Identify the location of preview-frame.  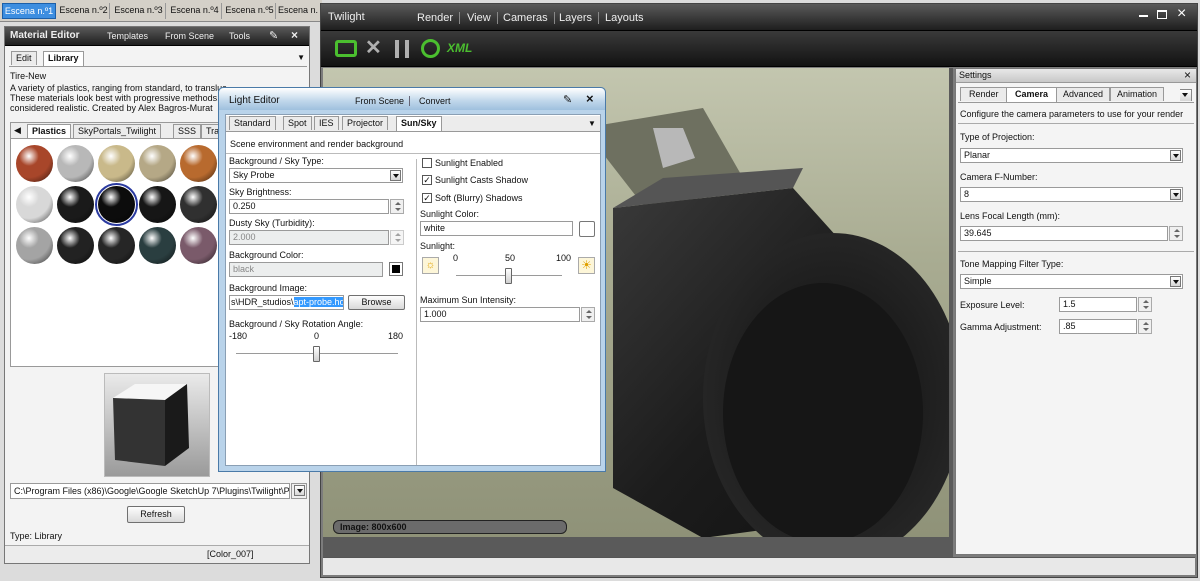
(157, 425).